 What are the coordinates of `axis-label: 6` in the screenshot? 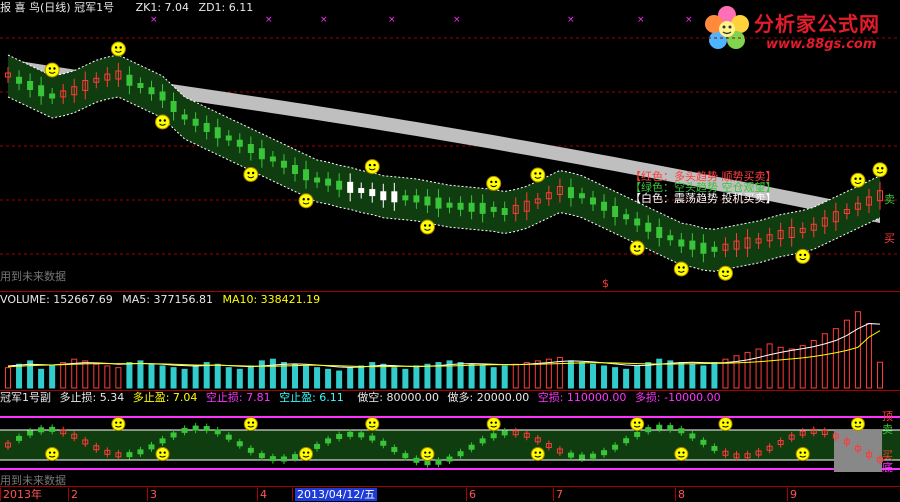 It's located at (471, 494).